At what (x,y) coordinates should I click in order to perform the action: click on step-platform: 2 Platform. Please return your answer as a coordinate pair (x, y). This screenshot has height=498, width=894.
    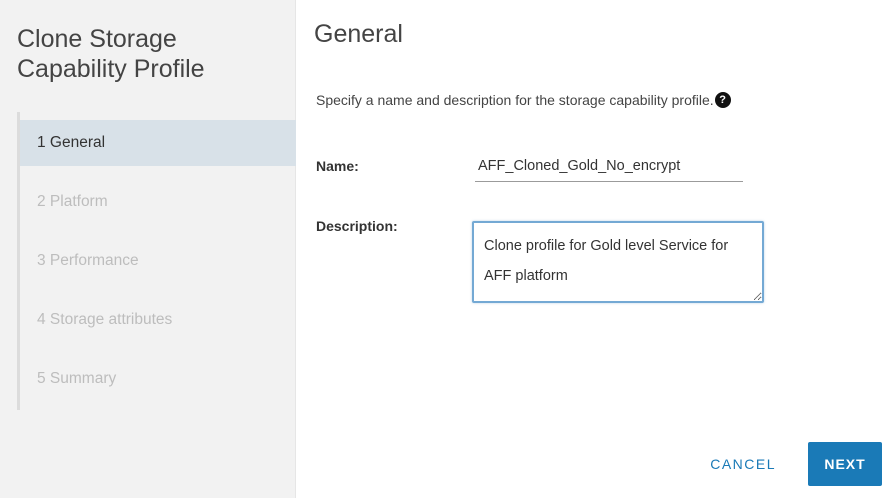
    Looking at the image, I should click on (158, 201).